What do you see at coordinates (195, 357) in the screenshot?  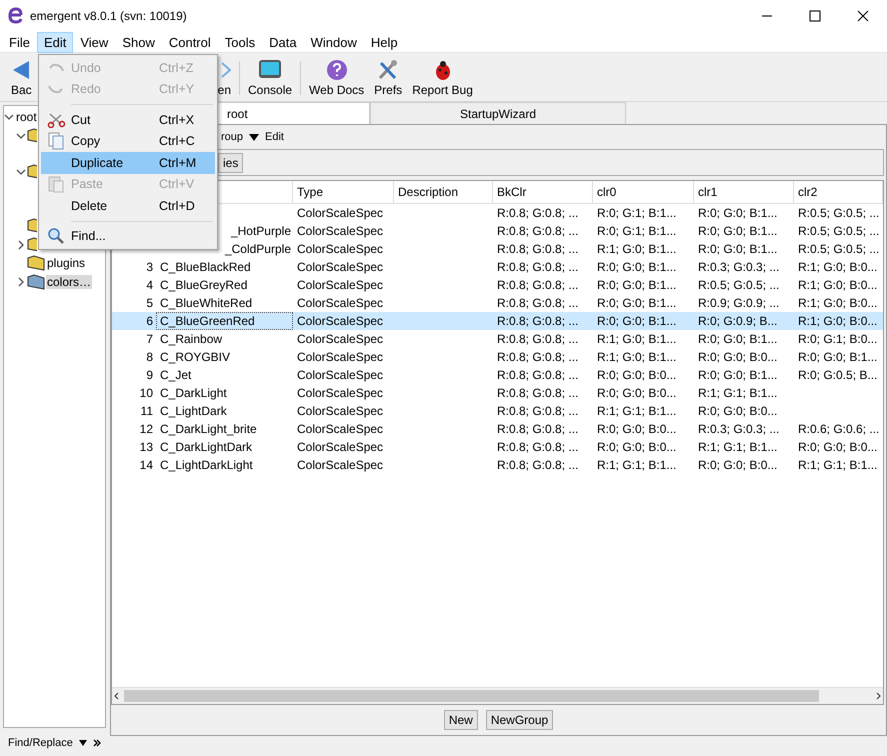 I see `table-cell: C_ROYGBIV` at bounding box center [195, 357].